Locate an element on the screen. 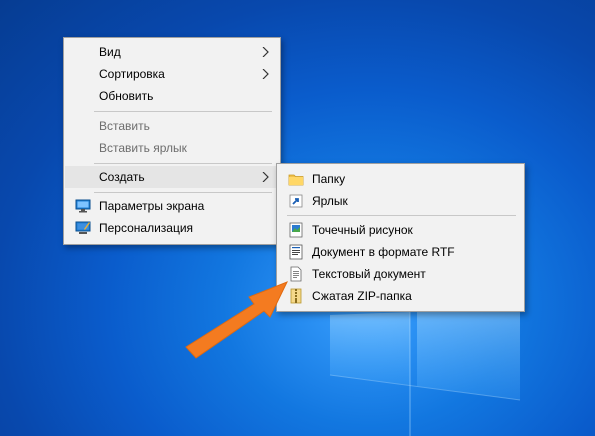 This screenshot has width=595, height=436. text-document-icon is located at coordinates (296, 274).